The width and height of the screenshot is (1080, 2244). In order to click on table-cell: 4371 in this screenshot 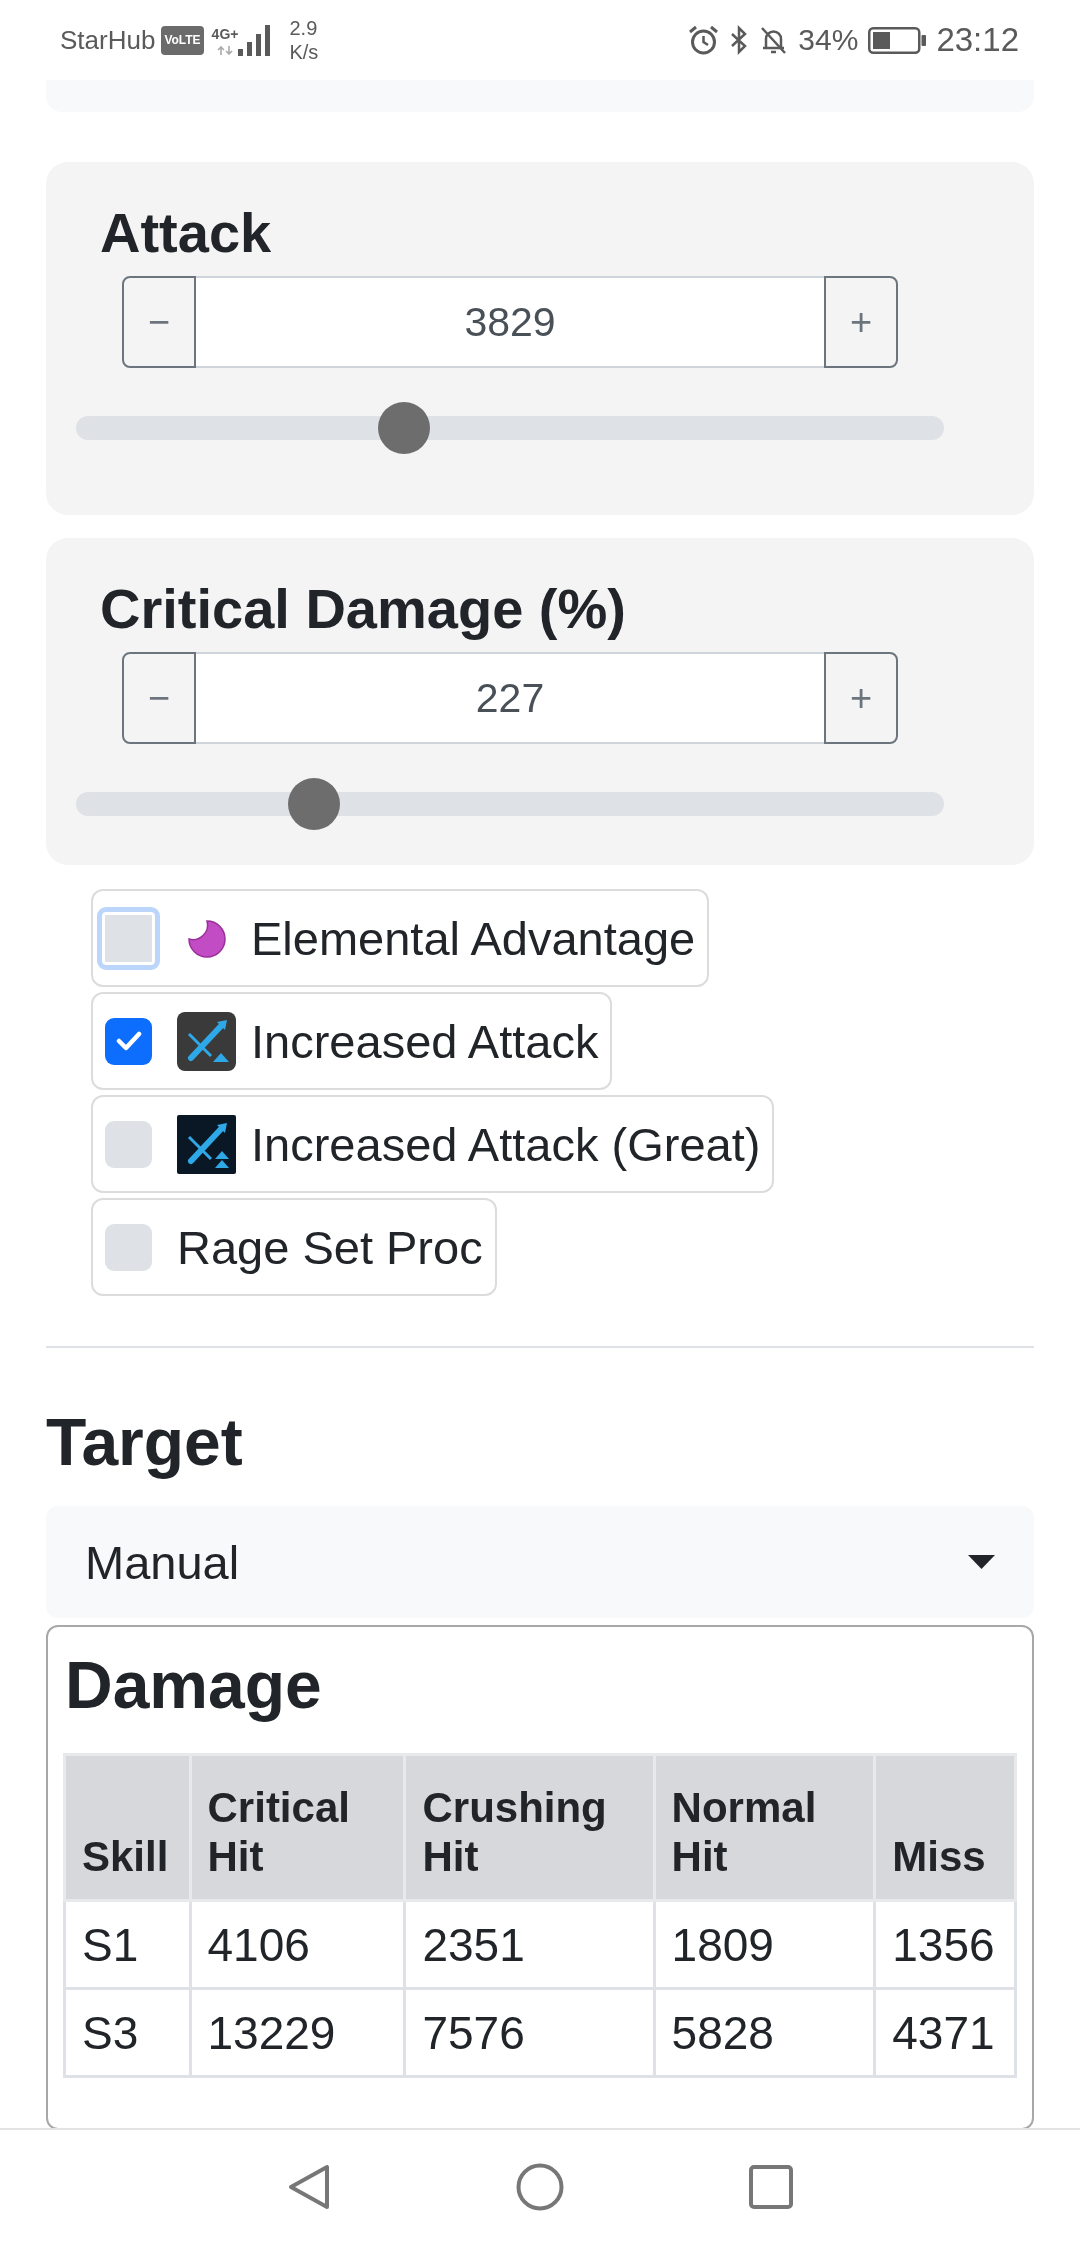, I will do `click(945, 2032)`.